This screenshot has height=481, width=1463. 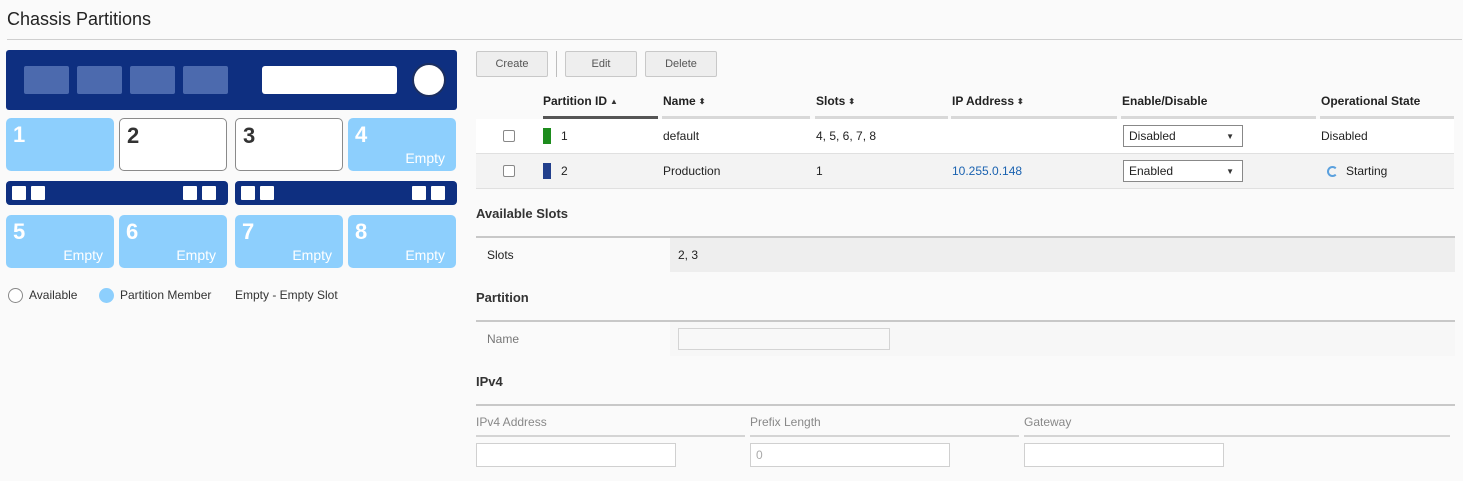 I want to click on partition-name: default, so click(x=681, y=136).